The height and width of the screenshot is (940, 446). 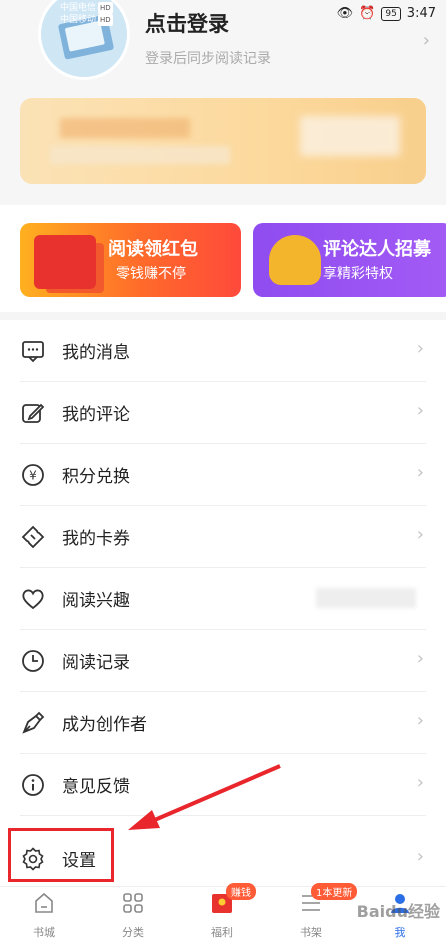 What do you see at coordinates (96, 353) in the screenshot?
I see `menu-item-label: 我的消息` at bounding box center [96, 353].